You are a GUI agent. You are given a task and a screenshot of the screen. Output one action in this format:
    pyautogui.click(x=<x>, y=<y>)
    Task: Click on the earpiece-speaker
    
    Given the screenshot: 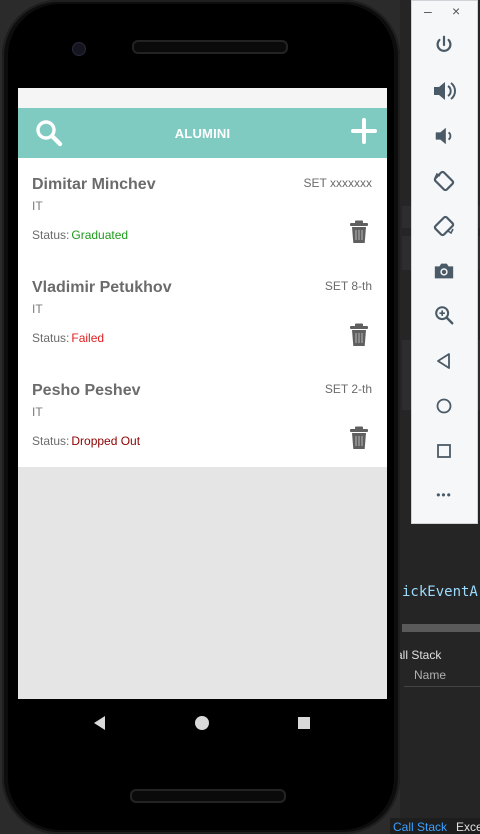 What is the action you would take?
    pyautogui.click(x=210, y=47)
    